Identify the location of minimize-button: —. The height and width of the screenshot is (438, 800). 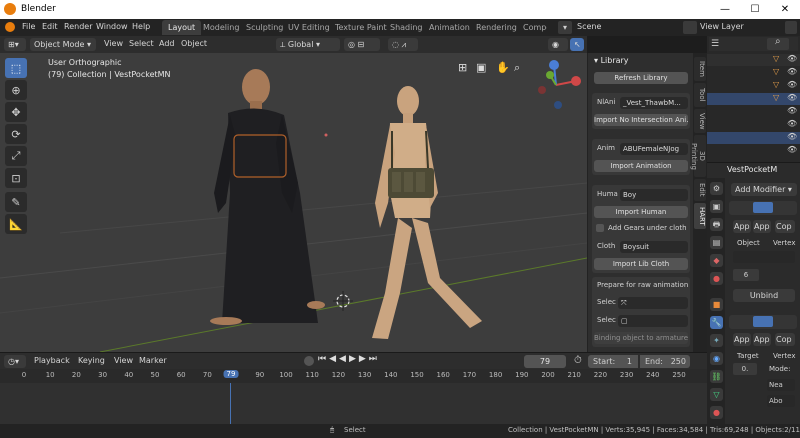
(725, 9).